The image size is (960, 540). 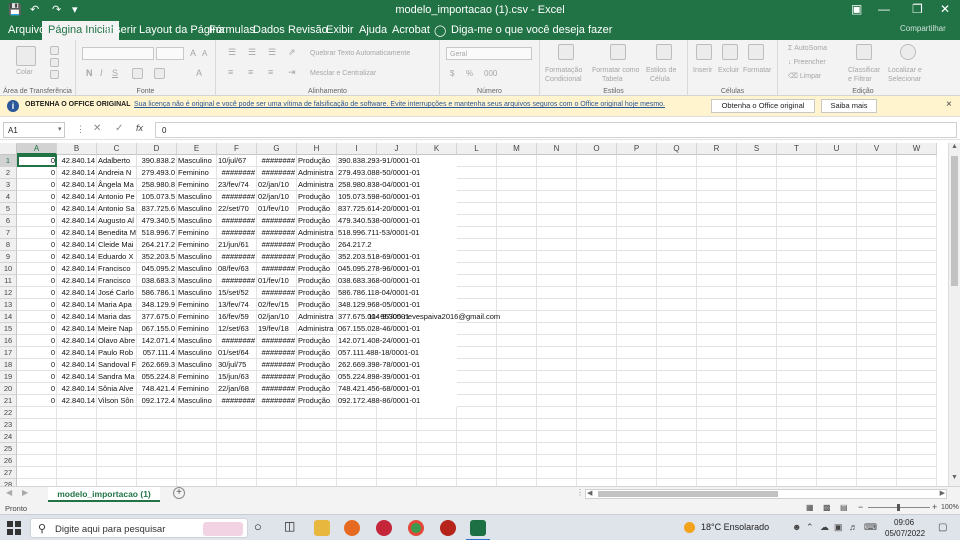 I want to click on cell-s18, so click(x=757, y=365).